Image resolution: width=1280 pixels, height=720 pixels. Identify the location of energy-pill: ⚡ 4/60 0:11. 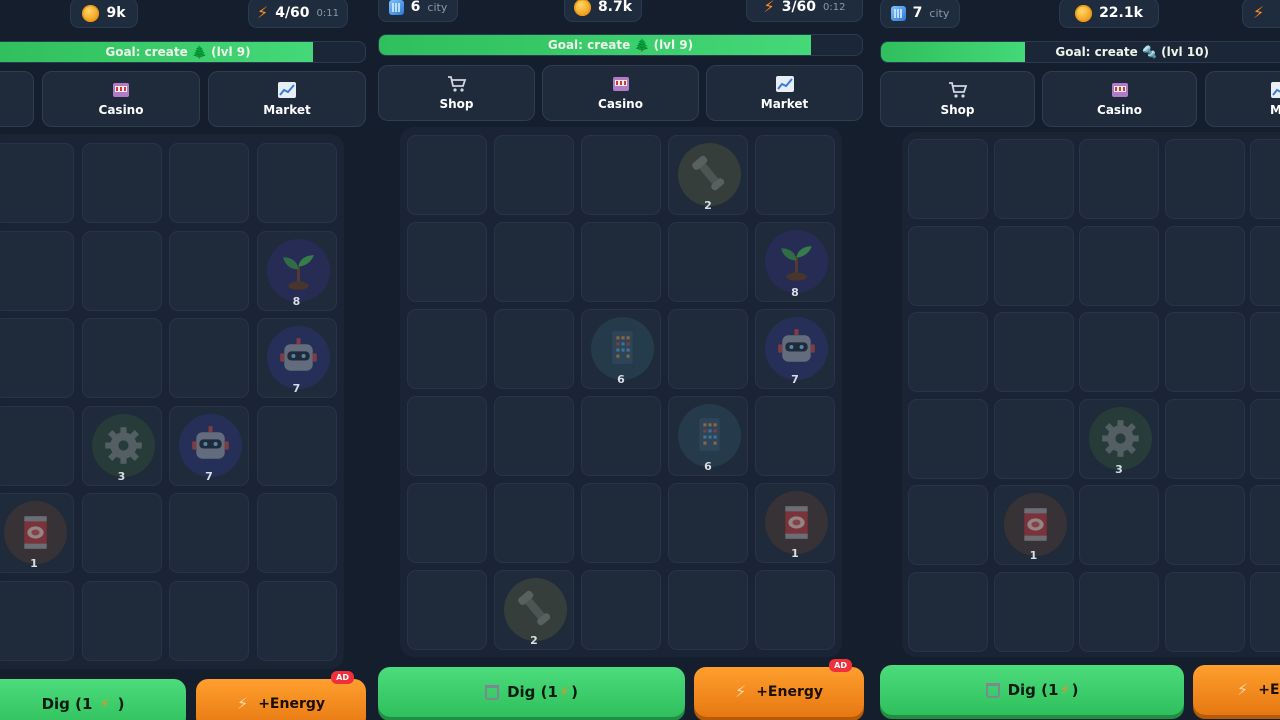
(298, 14).